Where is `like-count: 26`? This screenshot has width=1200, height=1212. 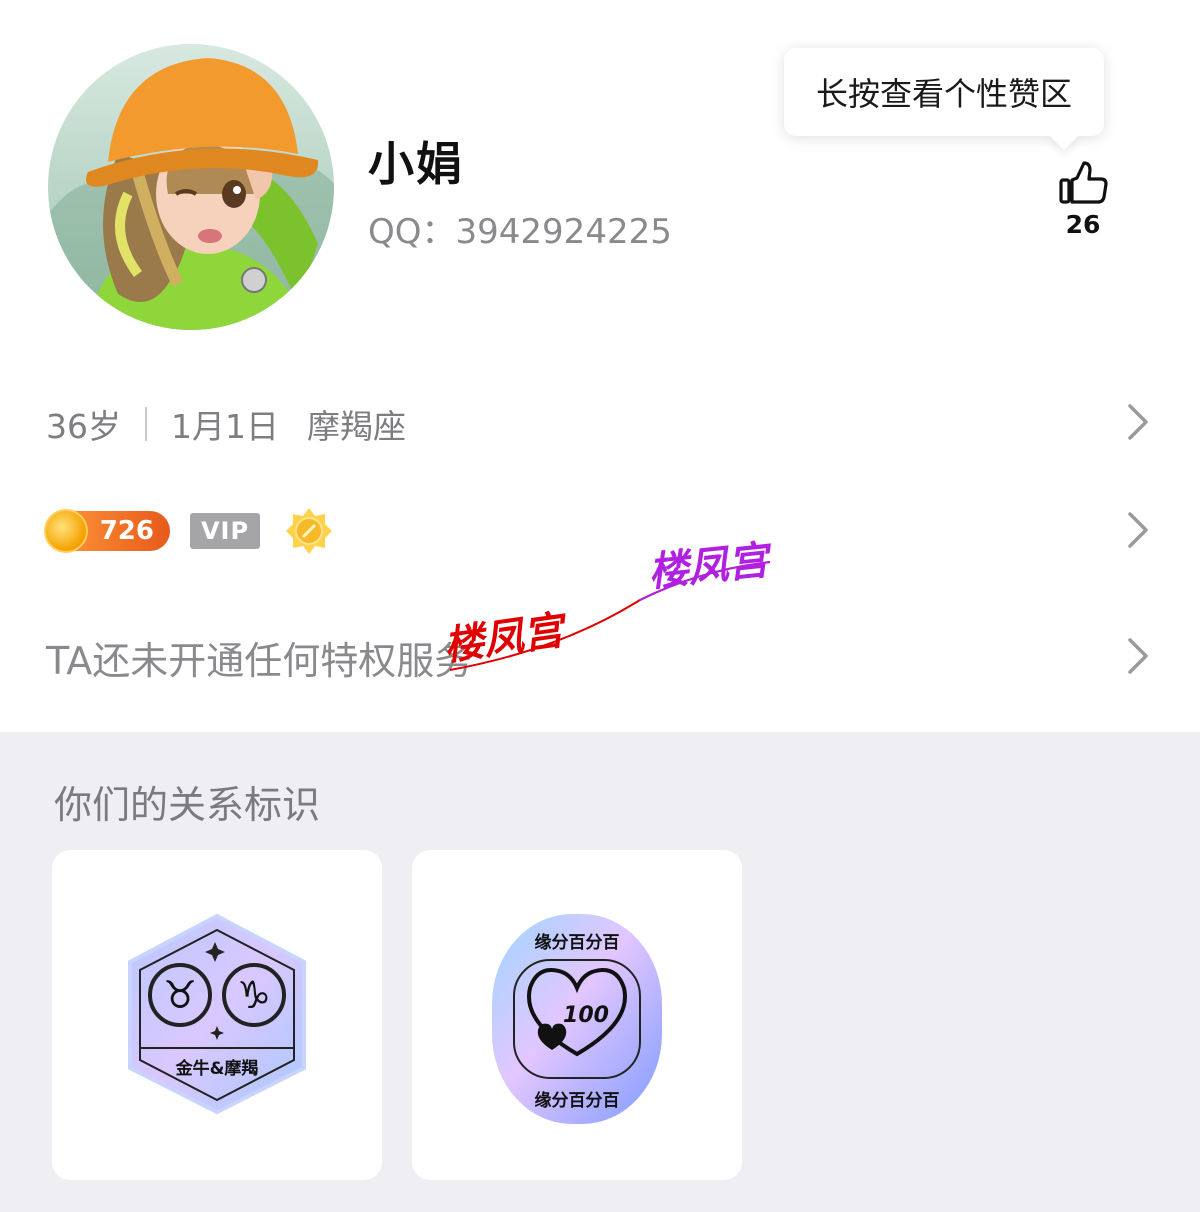
like-count: 26 is located at coordinates (1083, 224).